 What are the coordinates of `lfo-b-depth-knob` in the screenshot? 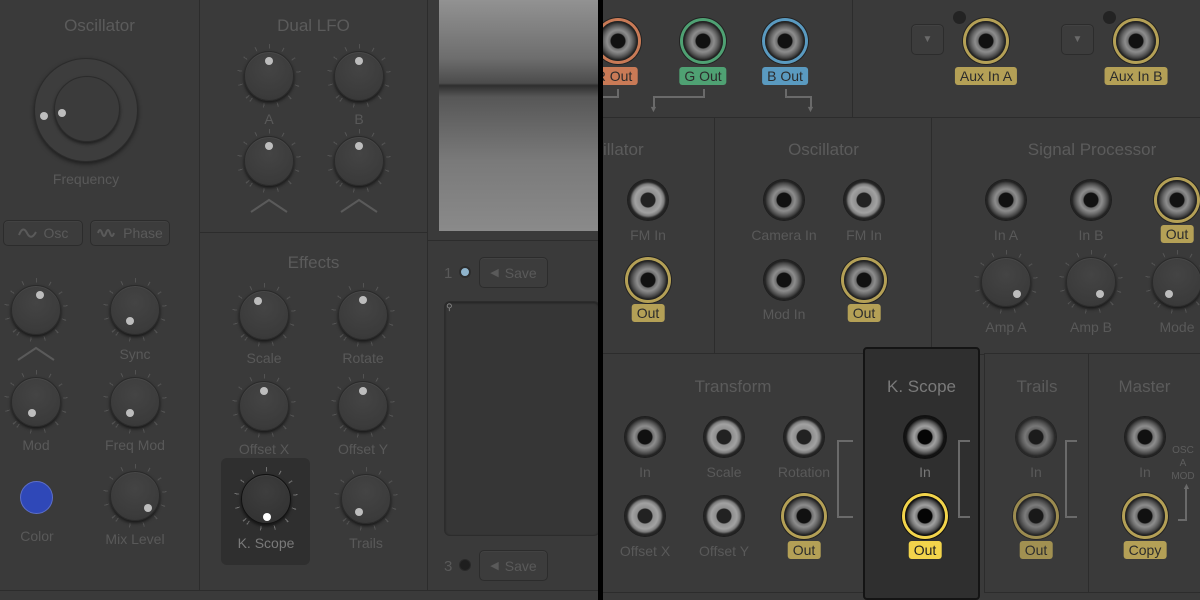 It's located at (359, 161).